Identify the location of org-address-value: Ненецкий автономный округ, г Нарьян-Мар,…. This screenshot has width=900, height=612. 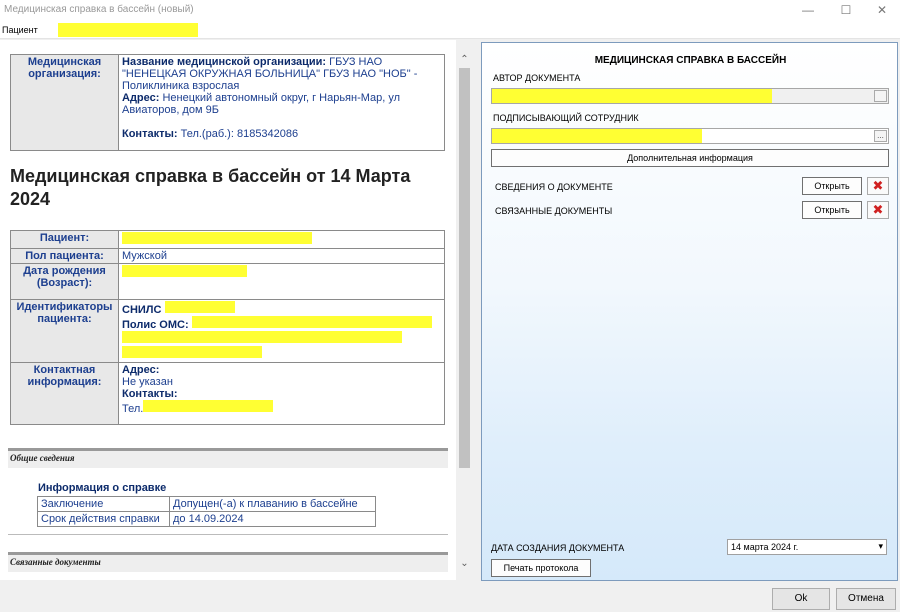
(261, 104).